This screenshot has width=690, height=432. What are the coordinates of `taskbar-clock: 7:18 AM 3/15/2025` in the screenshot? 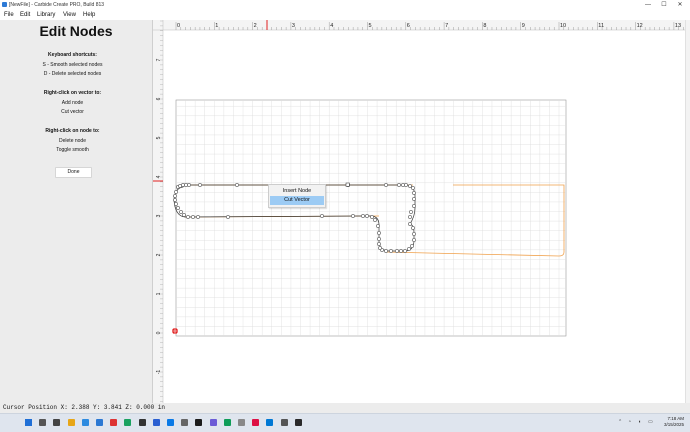 It's located at (671, 422).